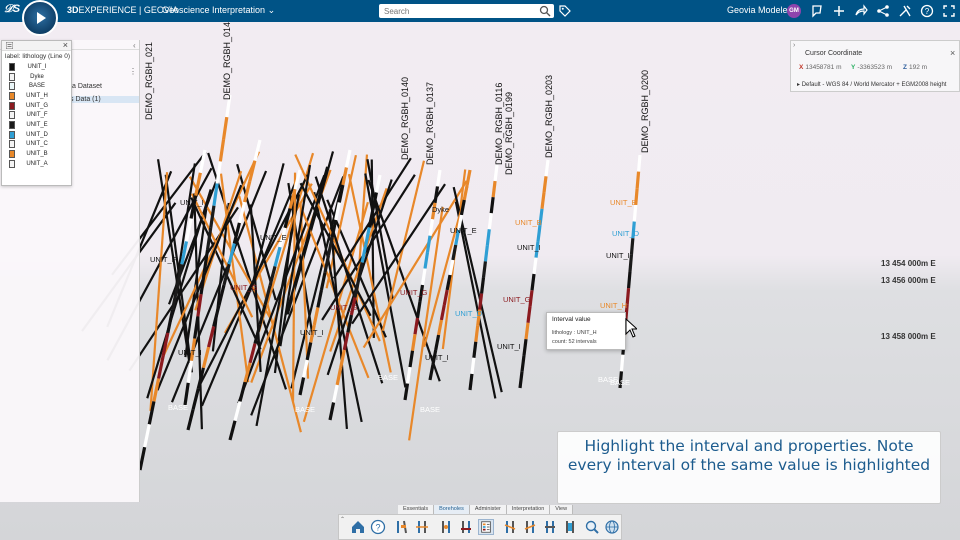  Describe the element at coordinates (592, 527) in the screenshot. I see `zoom-icon` at that location.